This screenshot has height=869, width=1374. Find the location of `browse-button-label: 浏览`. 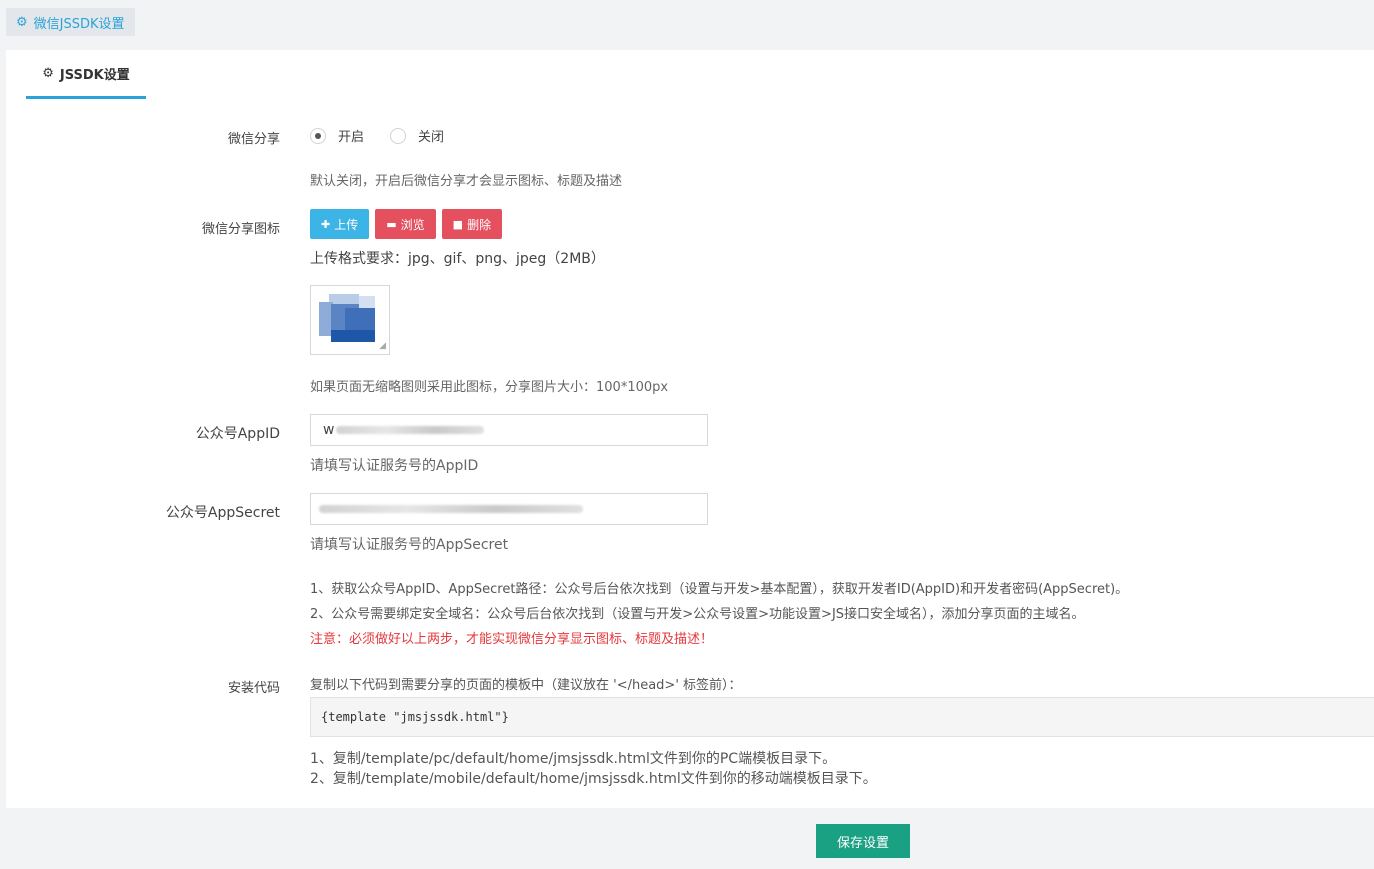

browse-button-label: 浏览 is located at coordinates (412, 224).